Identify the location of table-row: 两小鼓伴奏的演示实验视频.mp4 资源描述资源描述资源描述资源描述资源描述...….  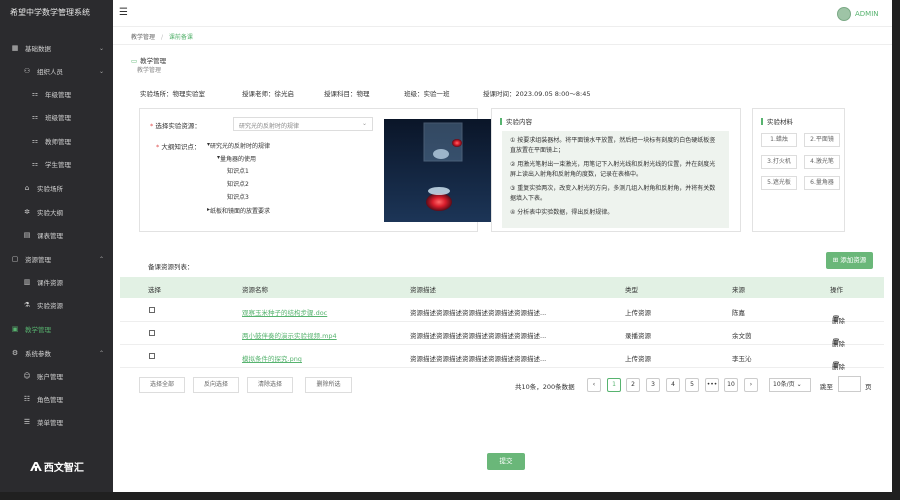
(502, 335).